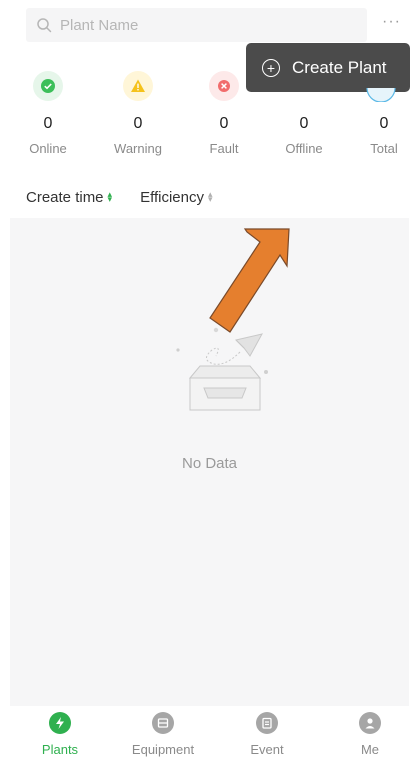 The height and width of the screenshot is (764, 419). I want to click on user-icon, so click(370, 723).